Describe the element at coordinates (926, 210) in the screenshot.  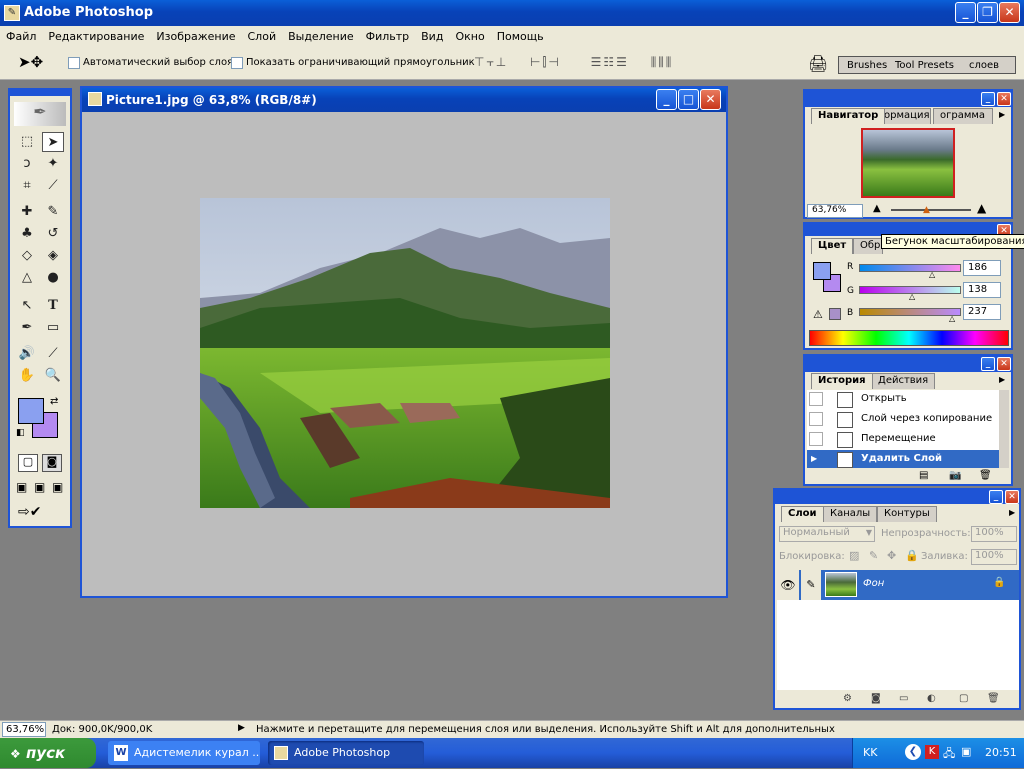
I see `zoom-slider-thumb: ▲` at that location.